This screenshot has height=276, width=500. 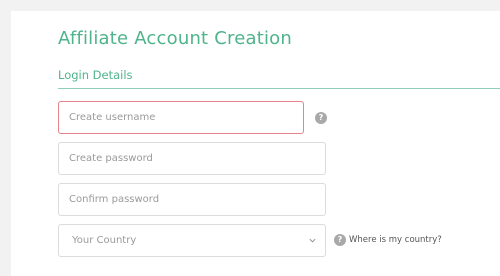 What do you see at coordinates (95, 75) in the screenshot?
I see `section-title: Login Details` at bounding box center [95, 75].